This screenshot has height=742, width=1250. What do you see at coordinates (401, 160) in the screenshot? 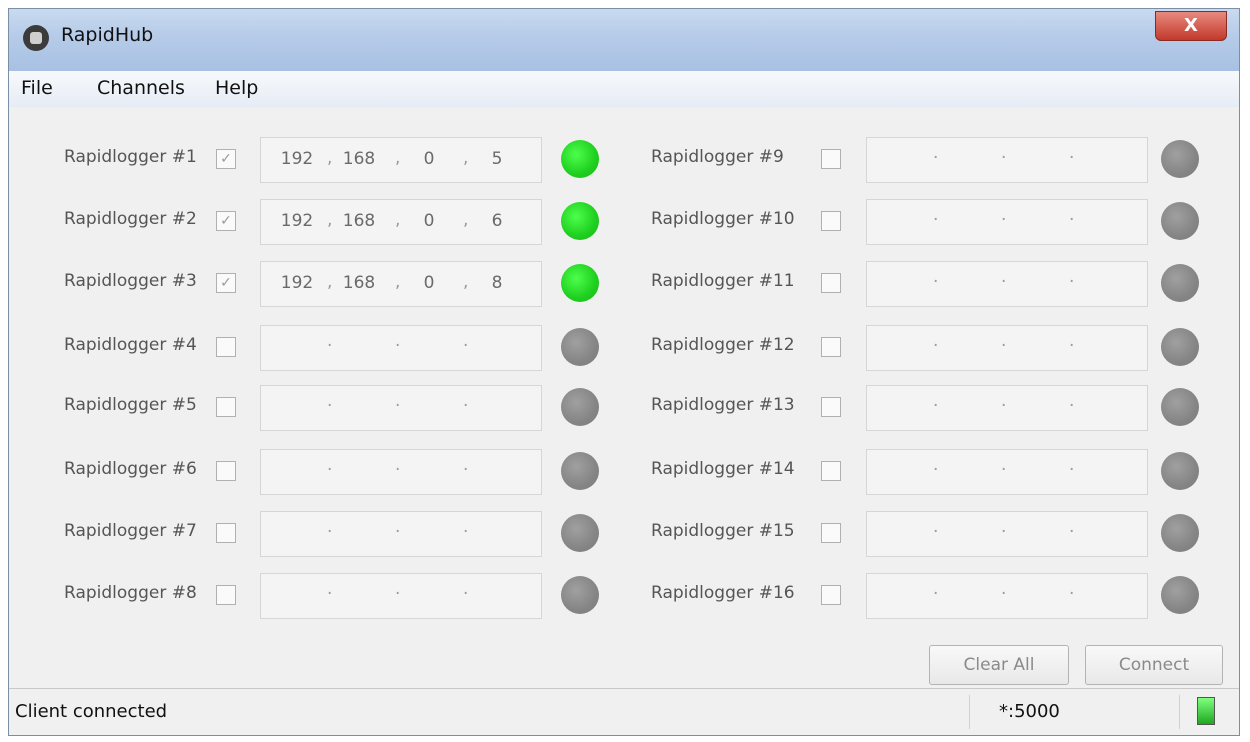
I see `ip-address-input: 192 168 0 5,,,` at bounding box center [401, 160].